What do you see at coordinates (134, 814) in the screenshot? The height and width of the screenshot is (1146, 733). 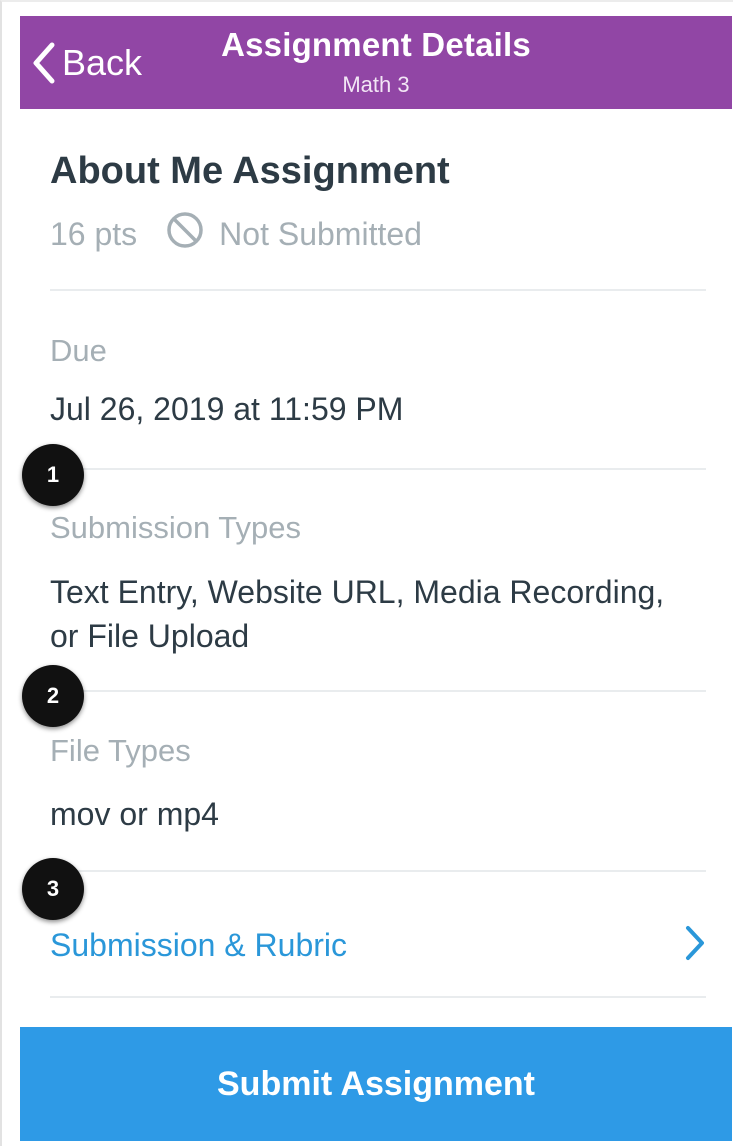 I see `file-types-value: mov or mp4` at bounding box center [134, 814].